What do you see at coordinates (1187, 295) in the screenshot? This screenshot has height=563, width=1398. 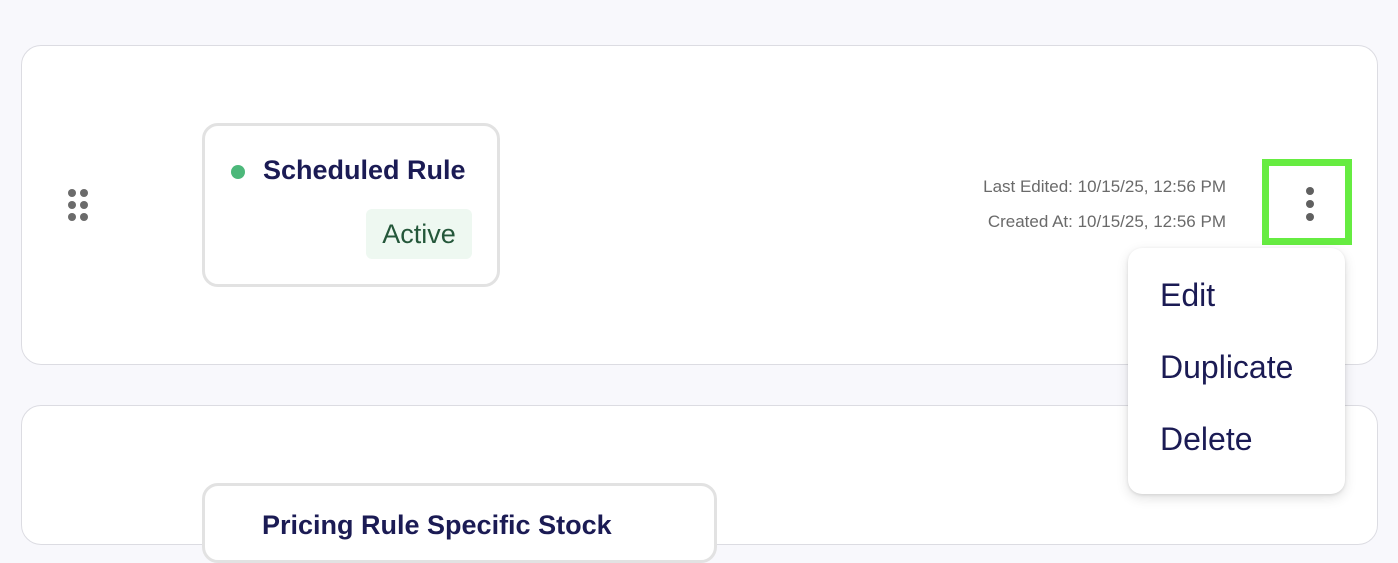 I see `menu-item-edit: Edit` at bounding box center [1187, 295].